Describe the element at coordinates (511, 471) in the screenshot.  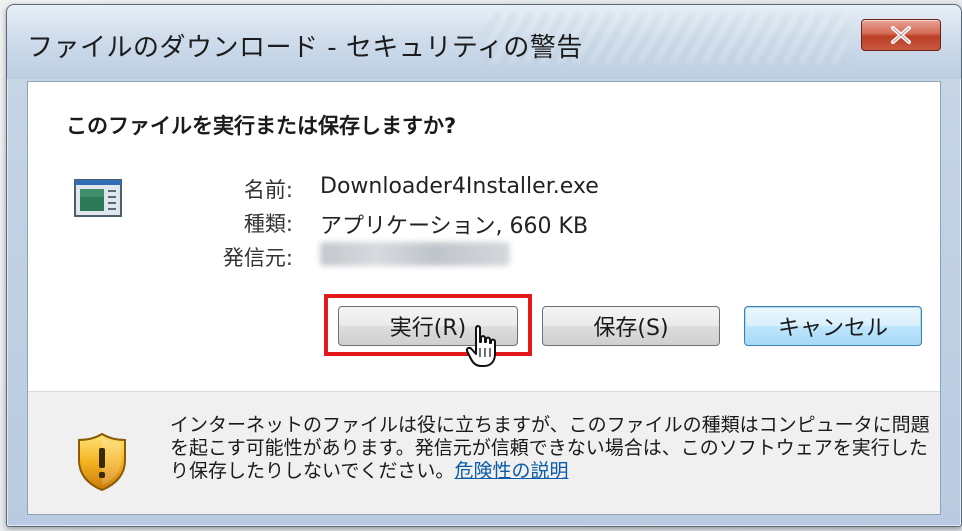
I see `risk-explanation-link: 危険性の説明` at that location.